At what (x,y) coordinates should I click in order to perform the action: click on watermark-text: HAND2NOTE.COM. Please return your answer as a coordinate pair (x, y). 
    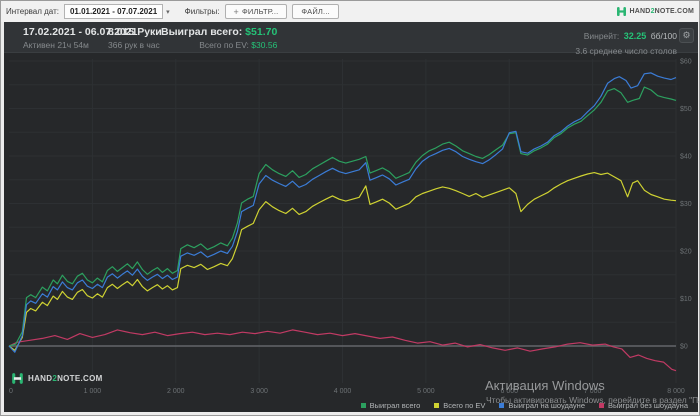
    Looking at the image, I should click on (65, 378).